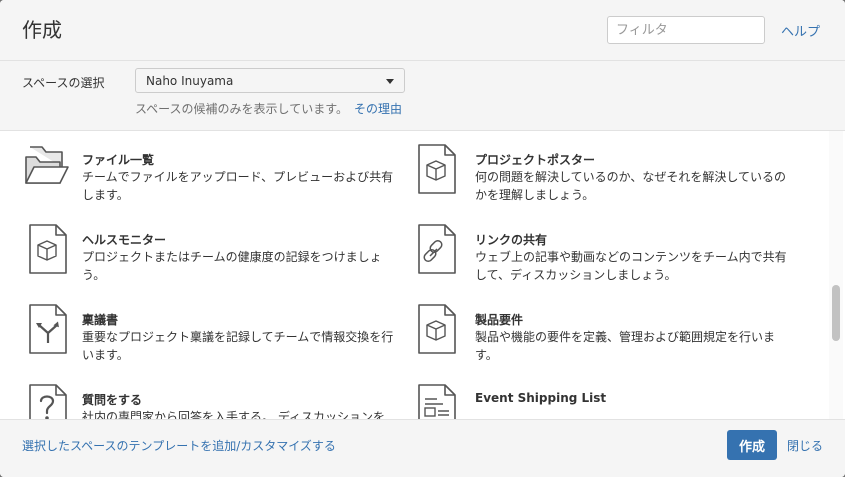 Image resolution: width=845 pixels, height=477 pixels. I want to click on folder-icon, so click(47, 169).